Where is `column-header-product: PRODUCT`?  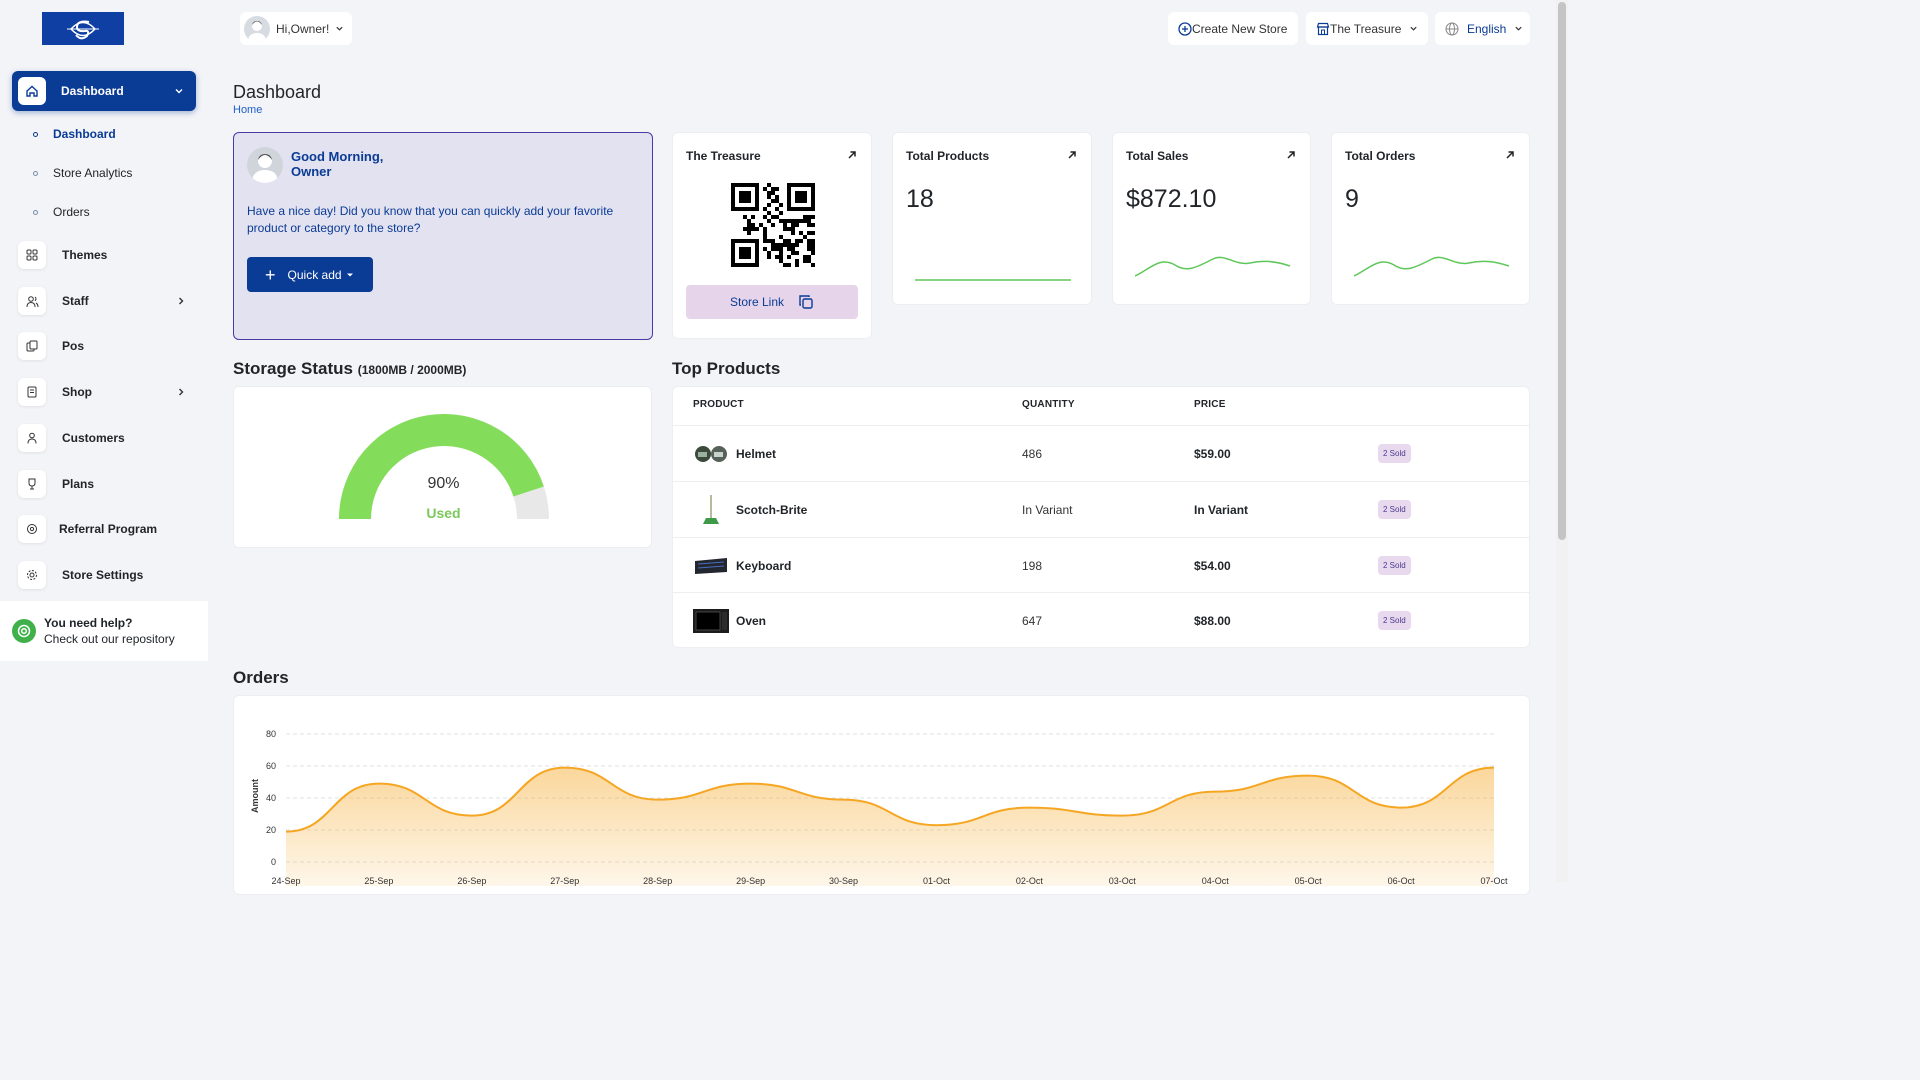
column-header-product: PRODUCT is located at coordinates (718, 404).